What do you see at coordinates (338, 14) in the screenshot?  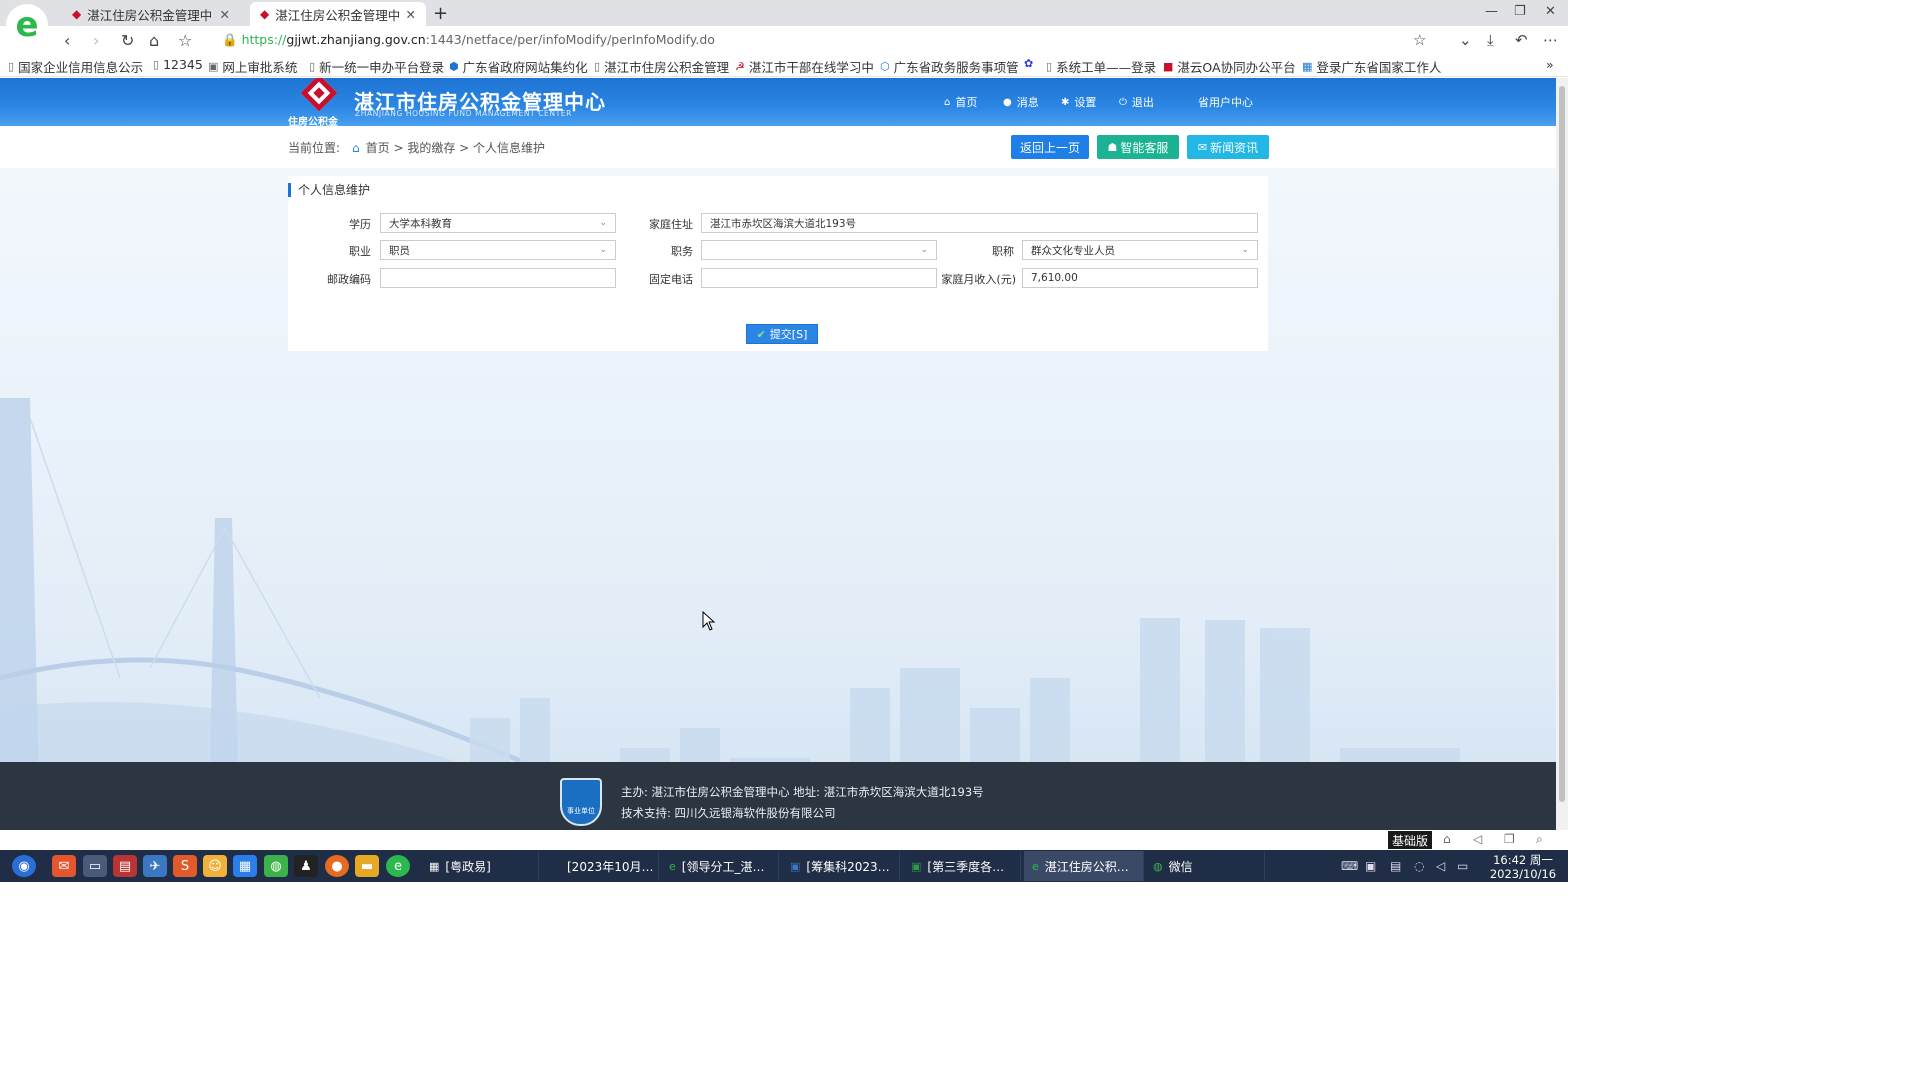 I see `browser-tab-active: ◆ 湛江住房公积金管理中 ✕` at bounding box center [338, 14].